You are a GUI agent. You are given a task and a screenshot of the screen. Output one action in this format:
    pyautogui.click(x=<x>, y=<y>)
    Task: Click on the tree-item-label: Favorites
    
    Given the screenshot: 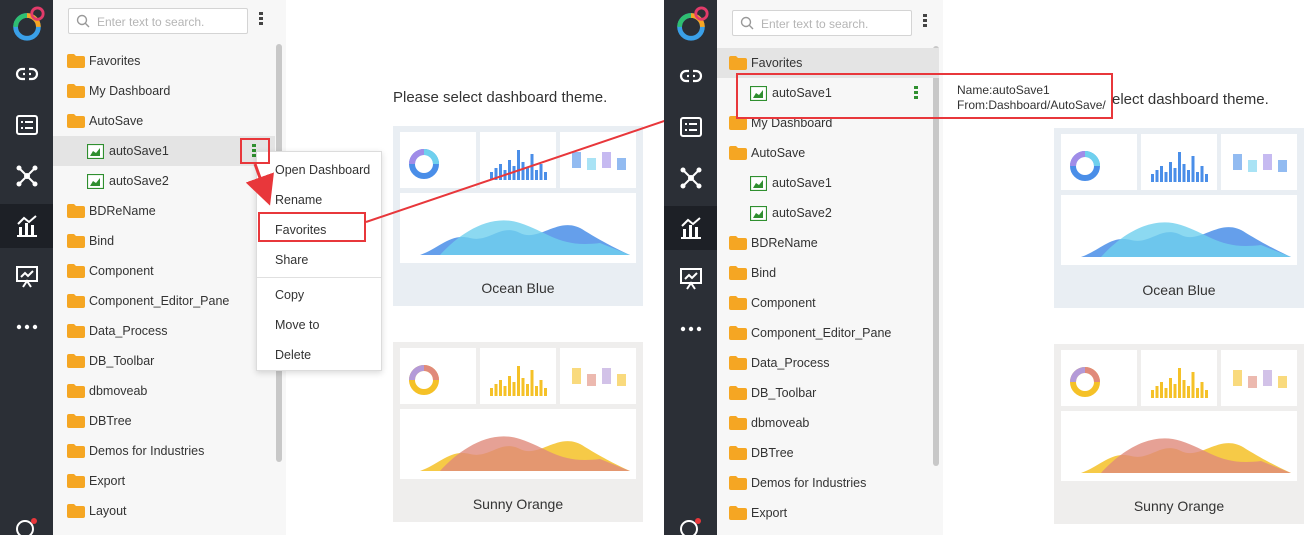 What is the action you would take?
    pyautogui.click(x=115, y=61)
    